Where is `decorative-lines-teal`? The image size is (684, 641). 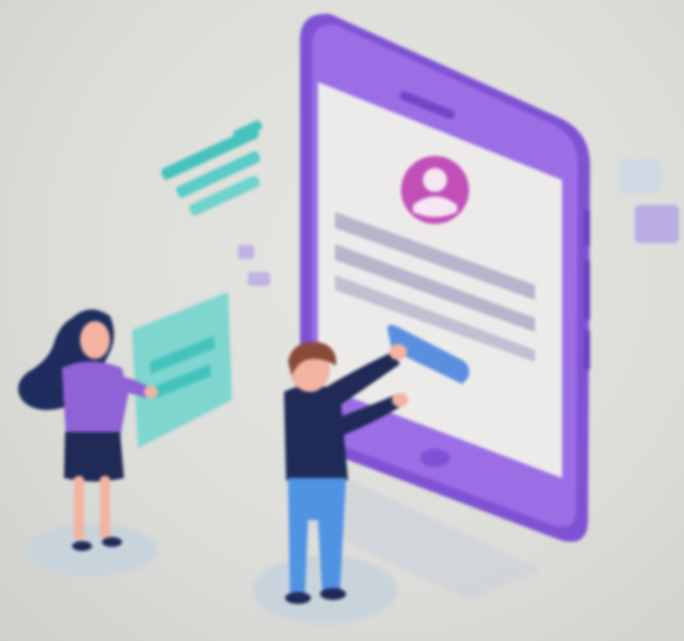
decorative-lines-teal is located at coordinates (212, 168).